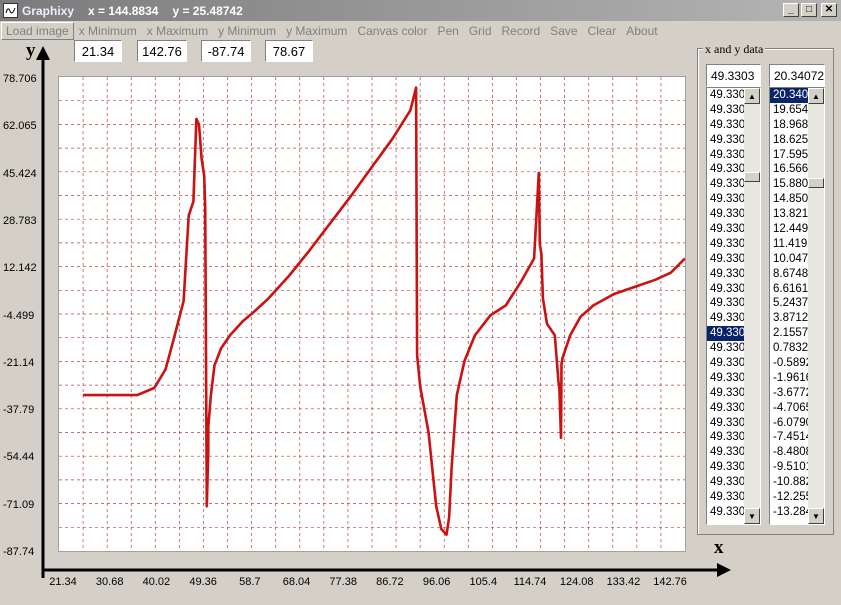 Image resolution: width=841 pixels, height=605 pixels. I want to click on y-list-item: -6.0790, so click(789, 423).